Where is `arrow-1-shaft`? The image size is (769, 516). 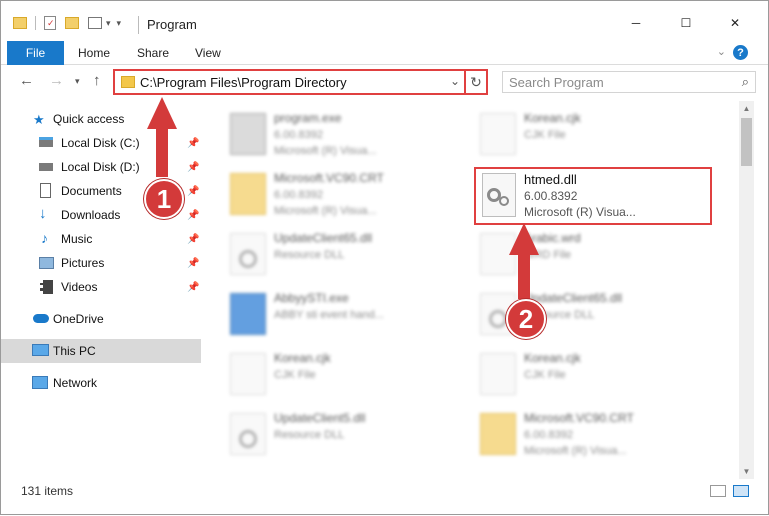
arrow-1-shaft is located at coordinates (162, 152).